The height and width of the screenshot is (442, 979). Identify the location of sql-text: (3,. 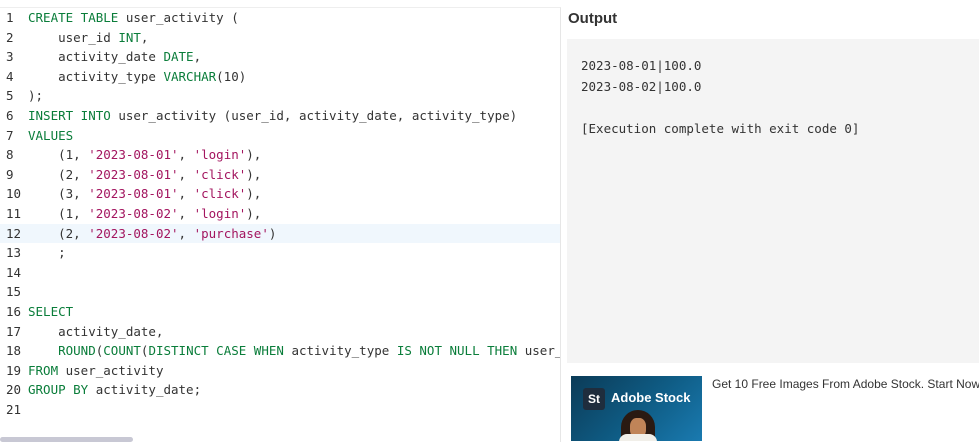
(58, 194).